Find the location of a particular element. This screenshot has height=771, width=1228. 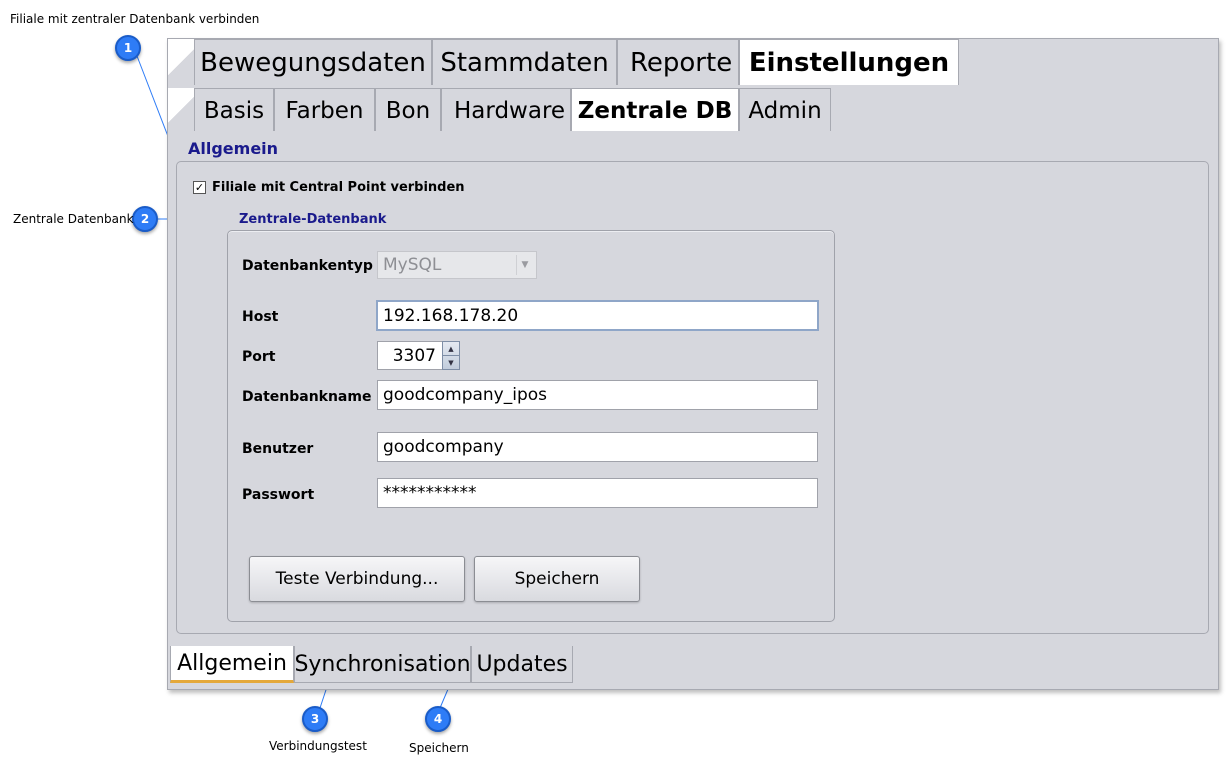

chevron-down-icon: ▼ is located at coordinates (524, 265).